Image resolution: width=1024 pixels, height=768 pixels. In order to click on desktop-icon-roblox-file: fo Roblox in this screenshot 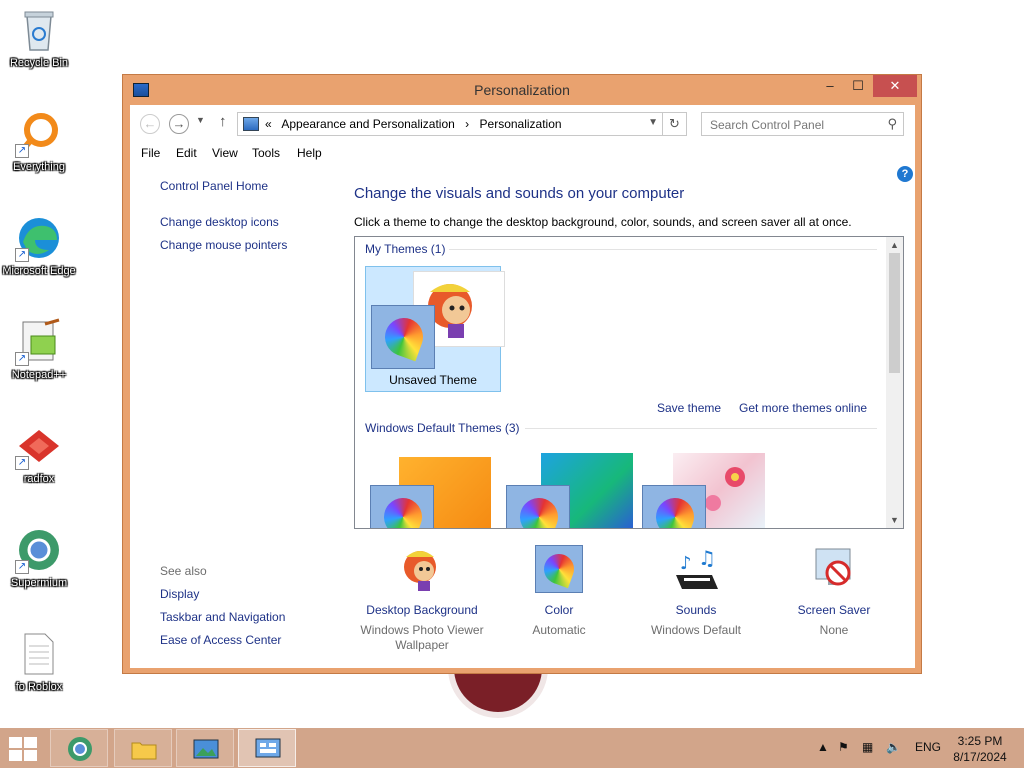, I will do `click(39, 662)`.